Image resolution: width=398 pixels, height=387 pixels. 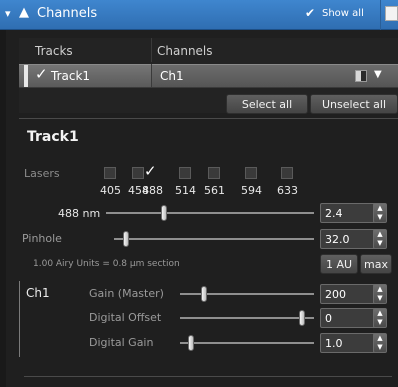 What do you see at coordinates (380, 15) in the screenshot?
I see `header-divider` at bounding box center [380, 15].